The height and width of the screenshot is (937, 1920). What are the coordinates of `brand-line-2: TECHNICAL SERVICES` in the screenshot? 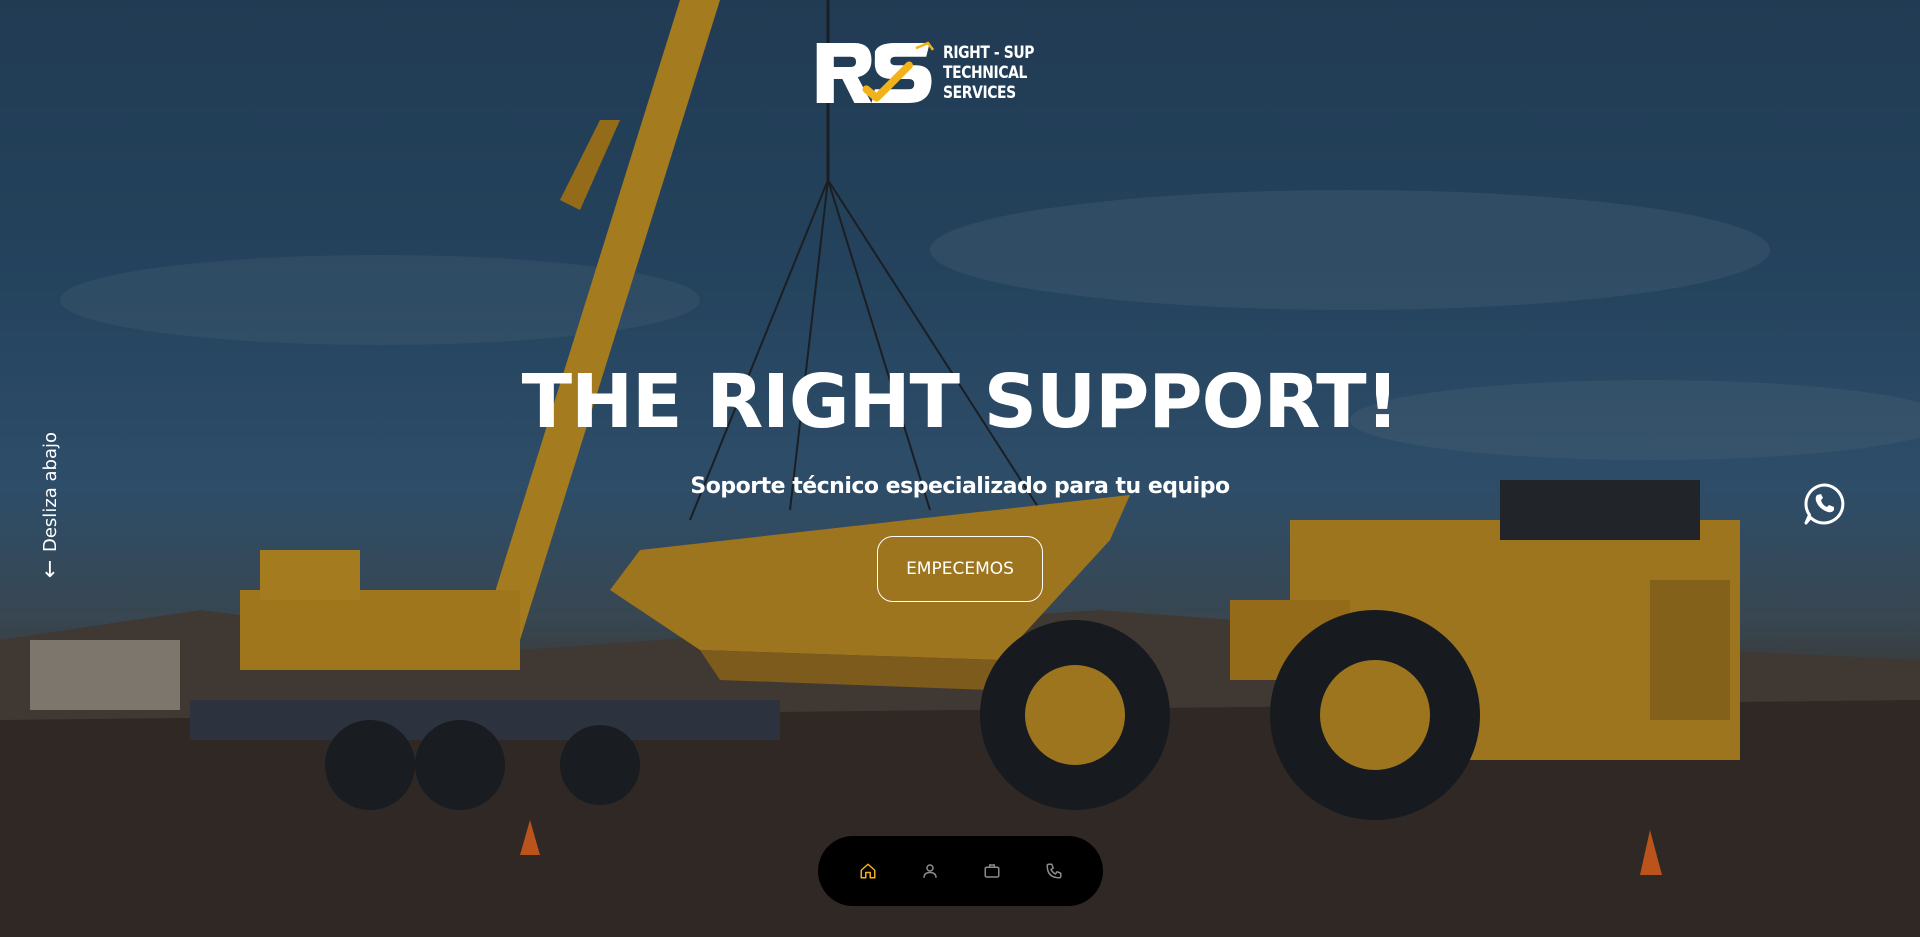 It's located at (984, 83).